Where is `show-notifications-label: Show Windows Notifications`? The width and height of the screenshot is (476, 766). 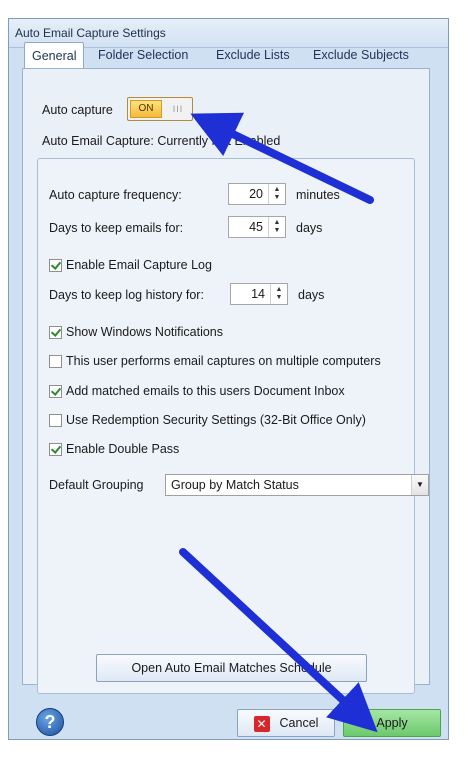 show-notifications-label: Show Windows Notifications is located at coordinates (145, 332).